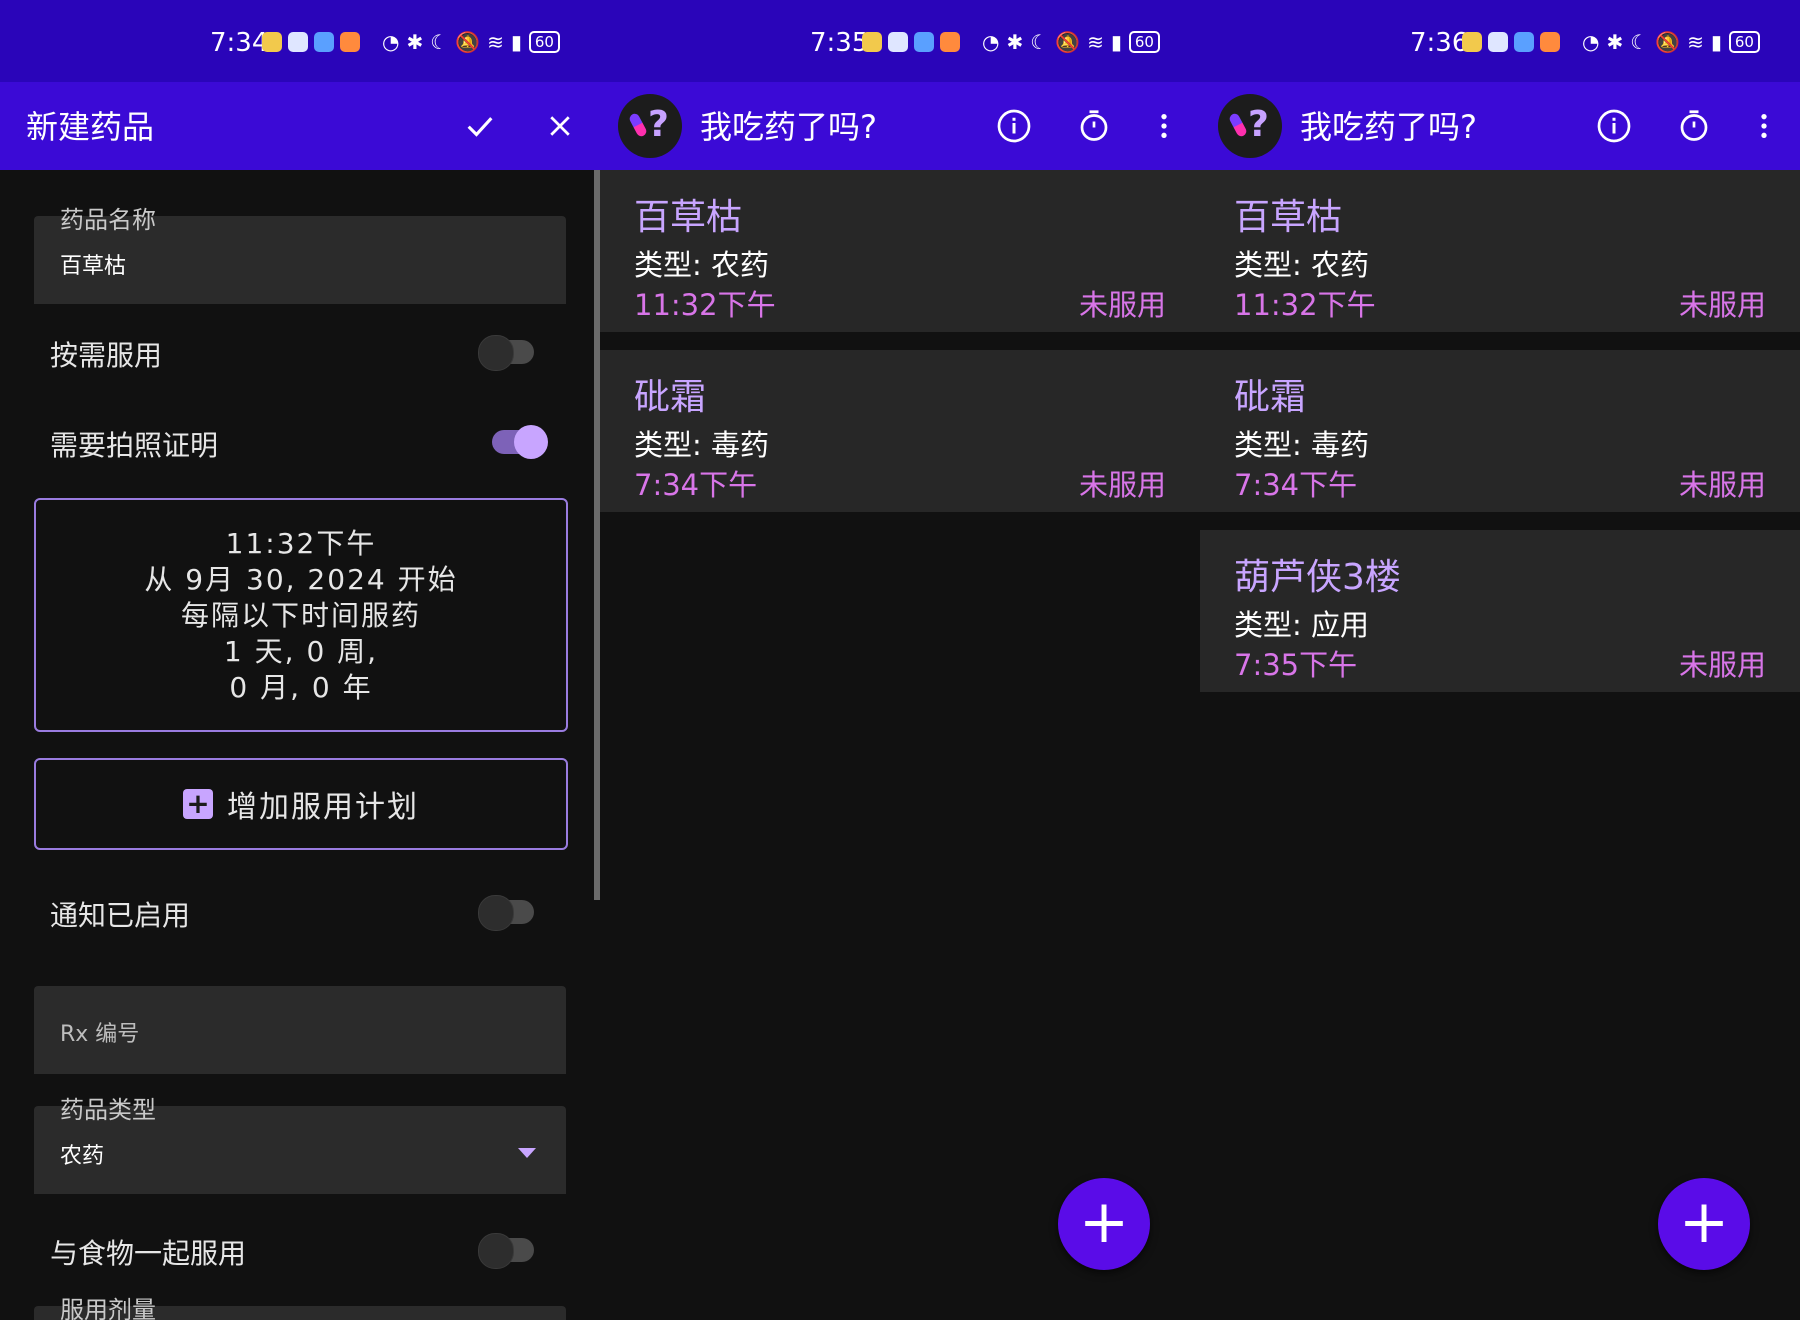 The image size is (1800, 1320). I want to click on photo-proof-toggle, so click(520, 442).